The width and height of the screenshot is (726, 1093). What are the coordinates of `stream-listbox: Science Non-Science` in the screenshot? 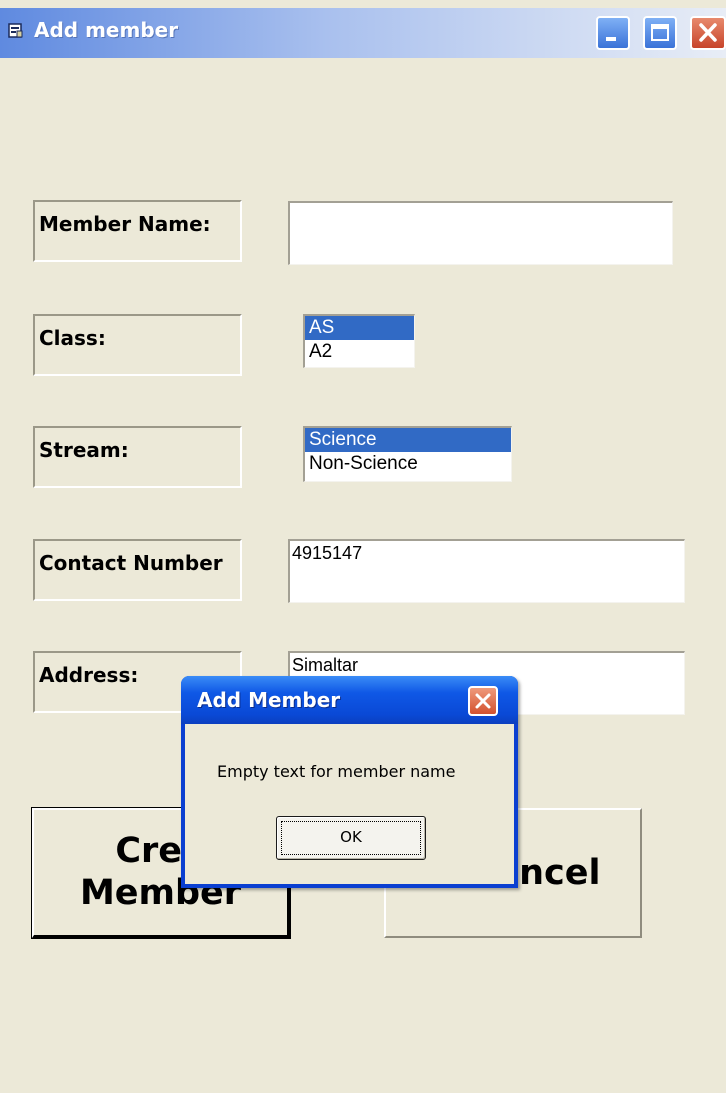 It's located at (407, 454).